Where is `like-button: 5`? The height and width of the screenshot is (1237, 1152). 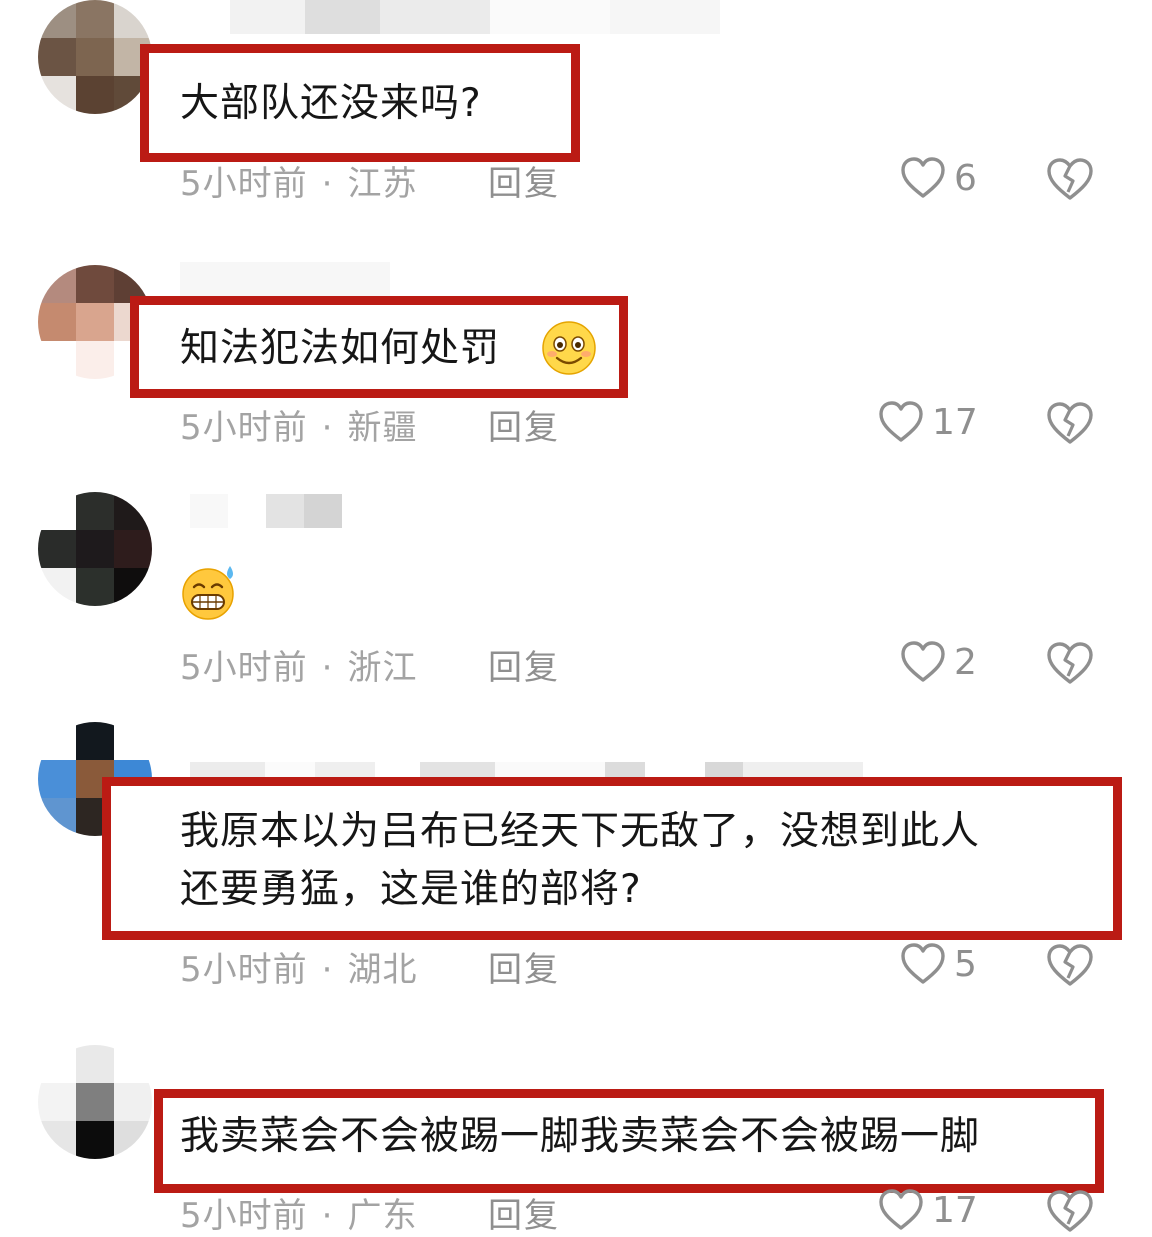
like-button: 5 is located at coordinates (938, 964).